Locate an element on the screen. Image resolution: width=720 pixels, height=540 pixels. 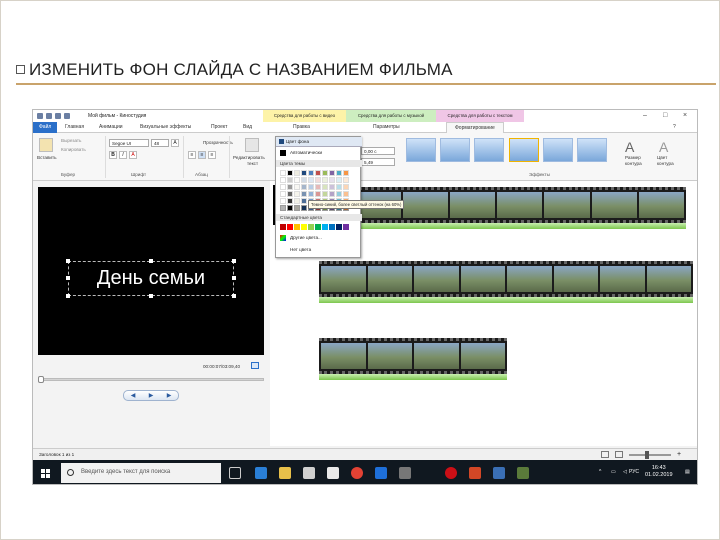
start-time-combo: 0,00 с is located at coordinates (378, 151).